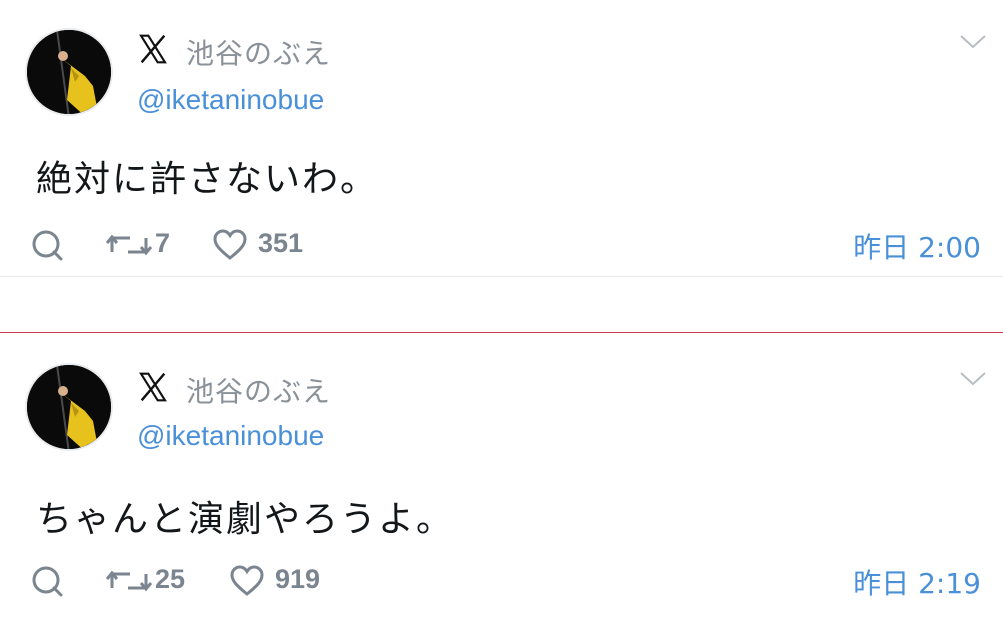  Describe the element at coordinates (281, 243) in the screenshot. I see `like-count: 351` at that location.